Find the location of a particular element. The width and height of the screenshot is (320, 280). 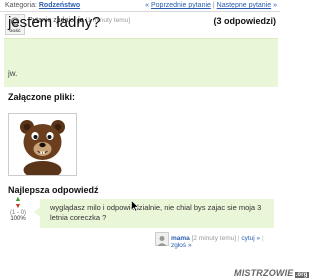

watermark: MISTRZOWIE .org is located at coordinates (271, 273).